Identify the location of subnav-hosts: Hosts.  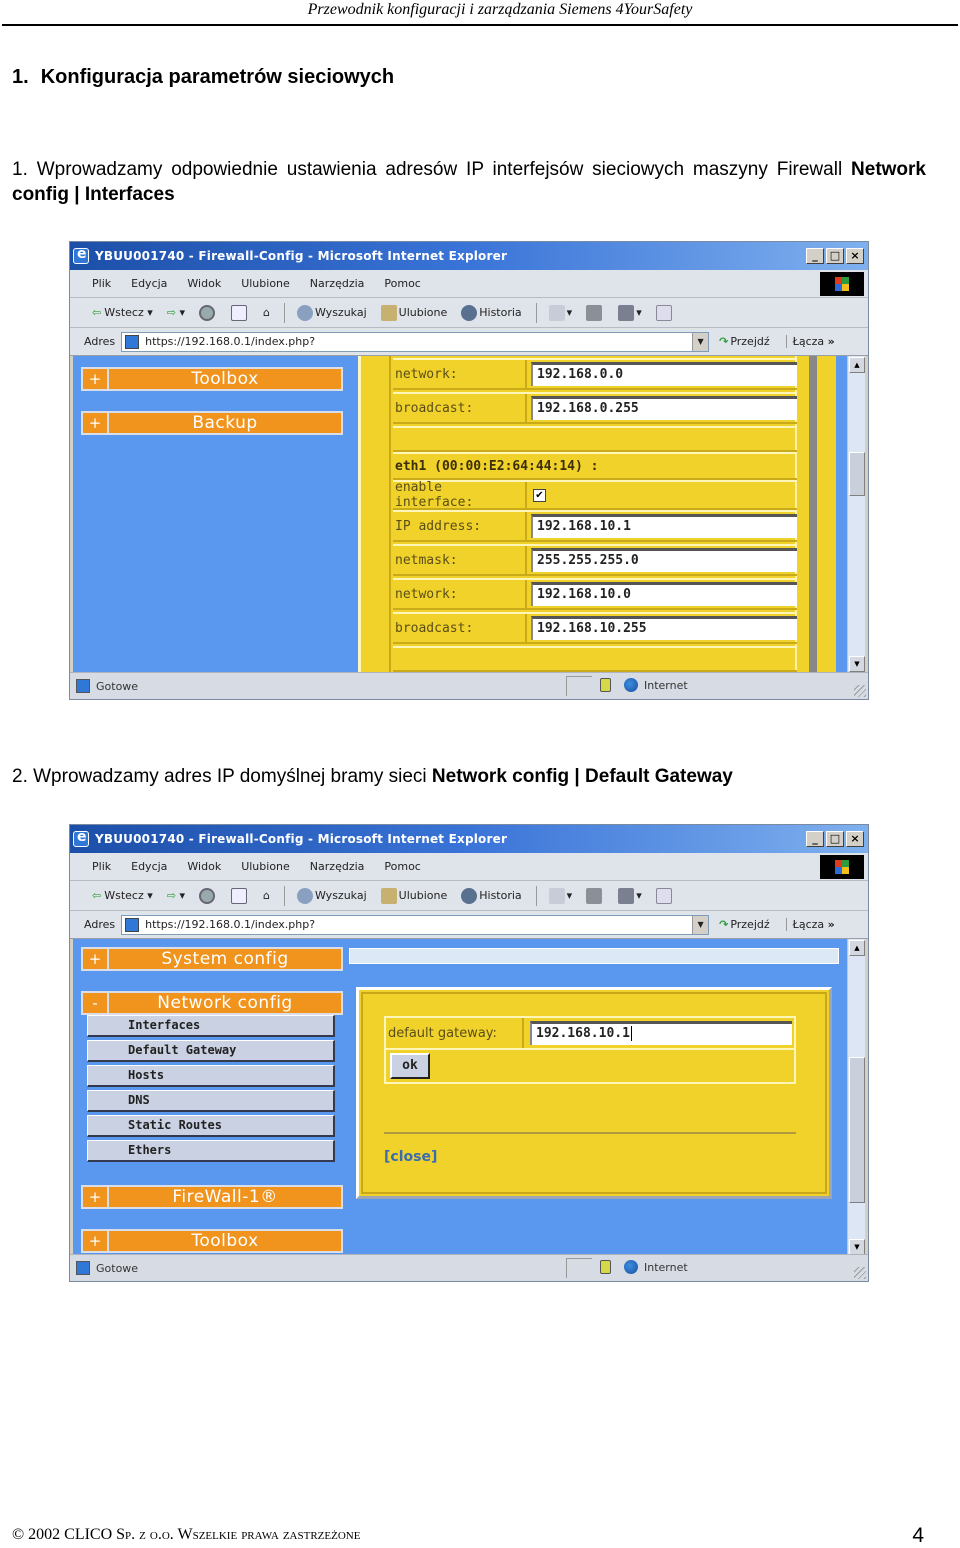
(211, 1076).